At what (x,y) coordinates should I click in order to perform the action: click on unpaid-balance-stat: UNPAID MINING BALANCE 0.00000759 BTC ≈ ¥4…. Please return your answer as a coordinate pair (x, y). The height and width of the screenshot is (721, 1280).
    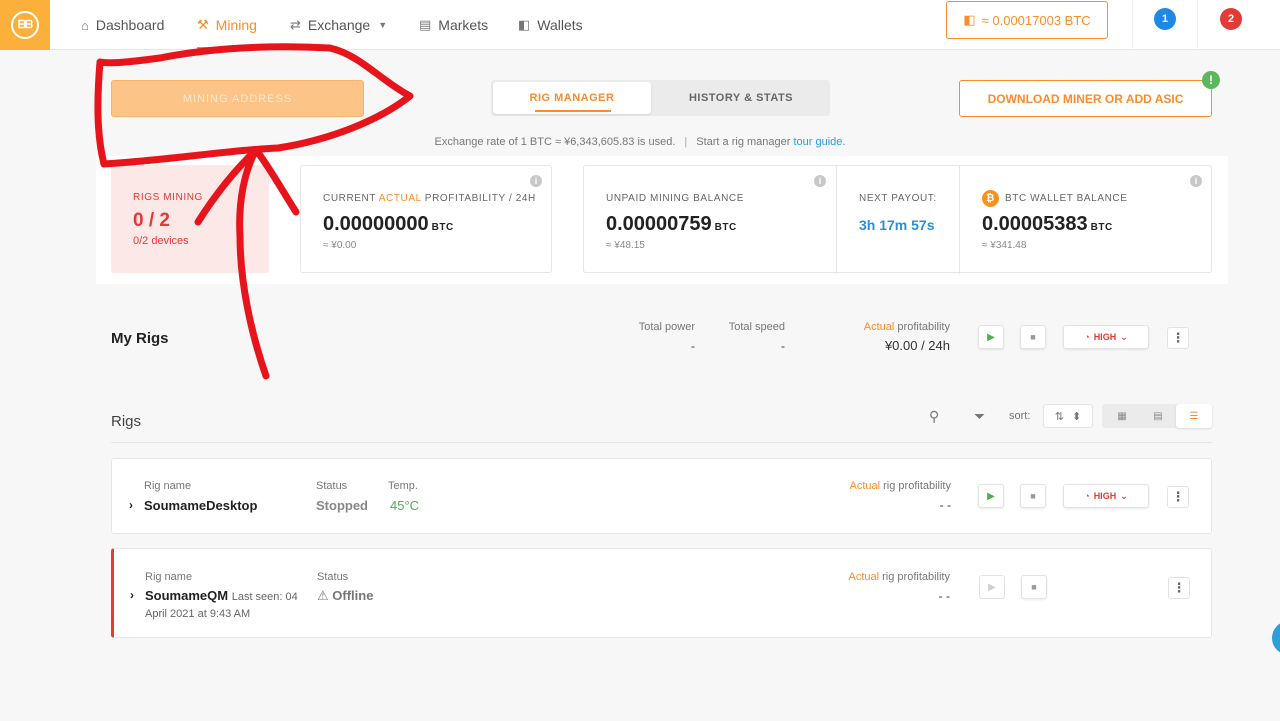
    Looking at the image, I should click on (675, 222).